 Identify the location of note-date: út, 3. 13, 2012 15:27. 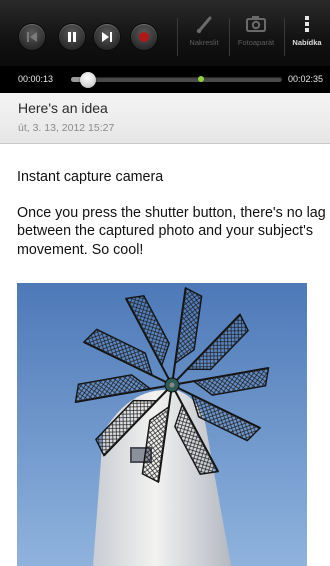
(66, 128).